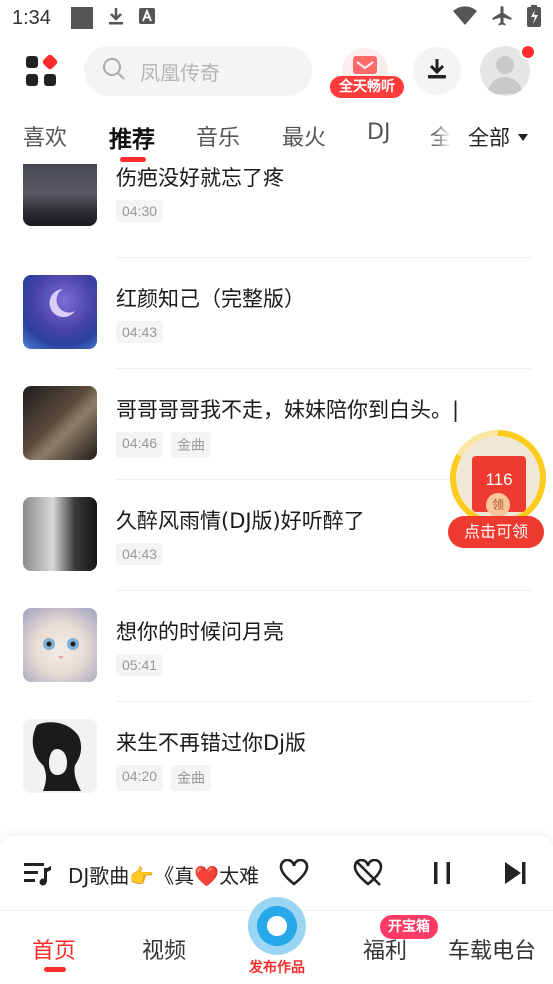 This screenshot has height=984, width=553. Describe the element at coordinates (164, 949) in the screenshot. I see `nav-video: 视频` at that location.